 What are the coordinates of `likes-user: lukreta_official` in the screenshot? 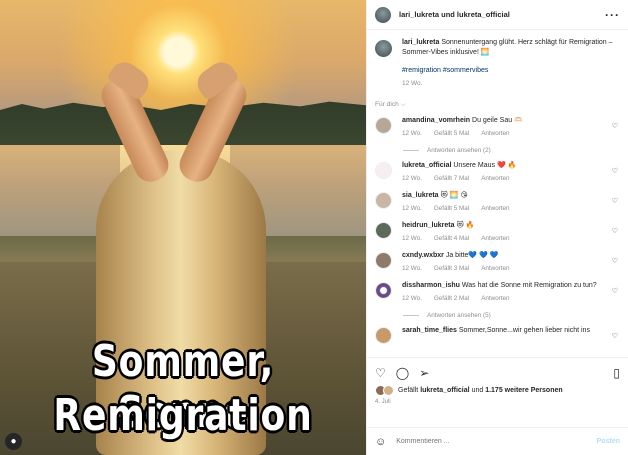 It's located at (444, 390).